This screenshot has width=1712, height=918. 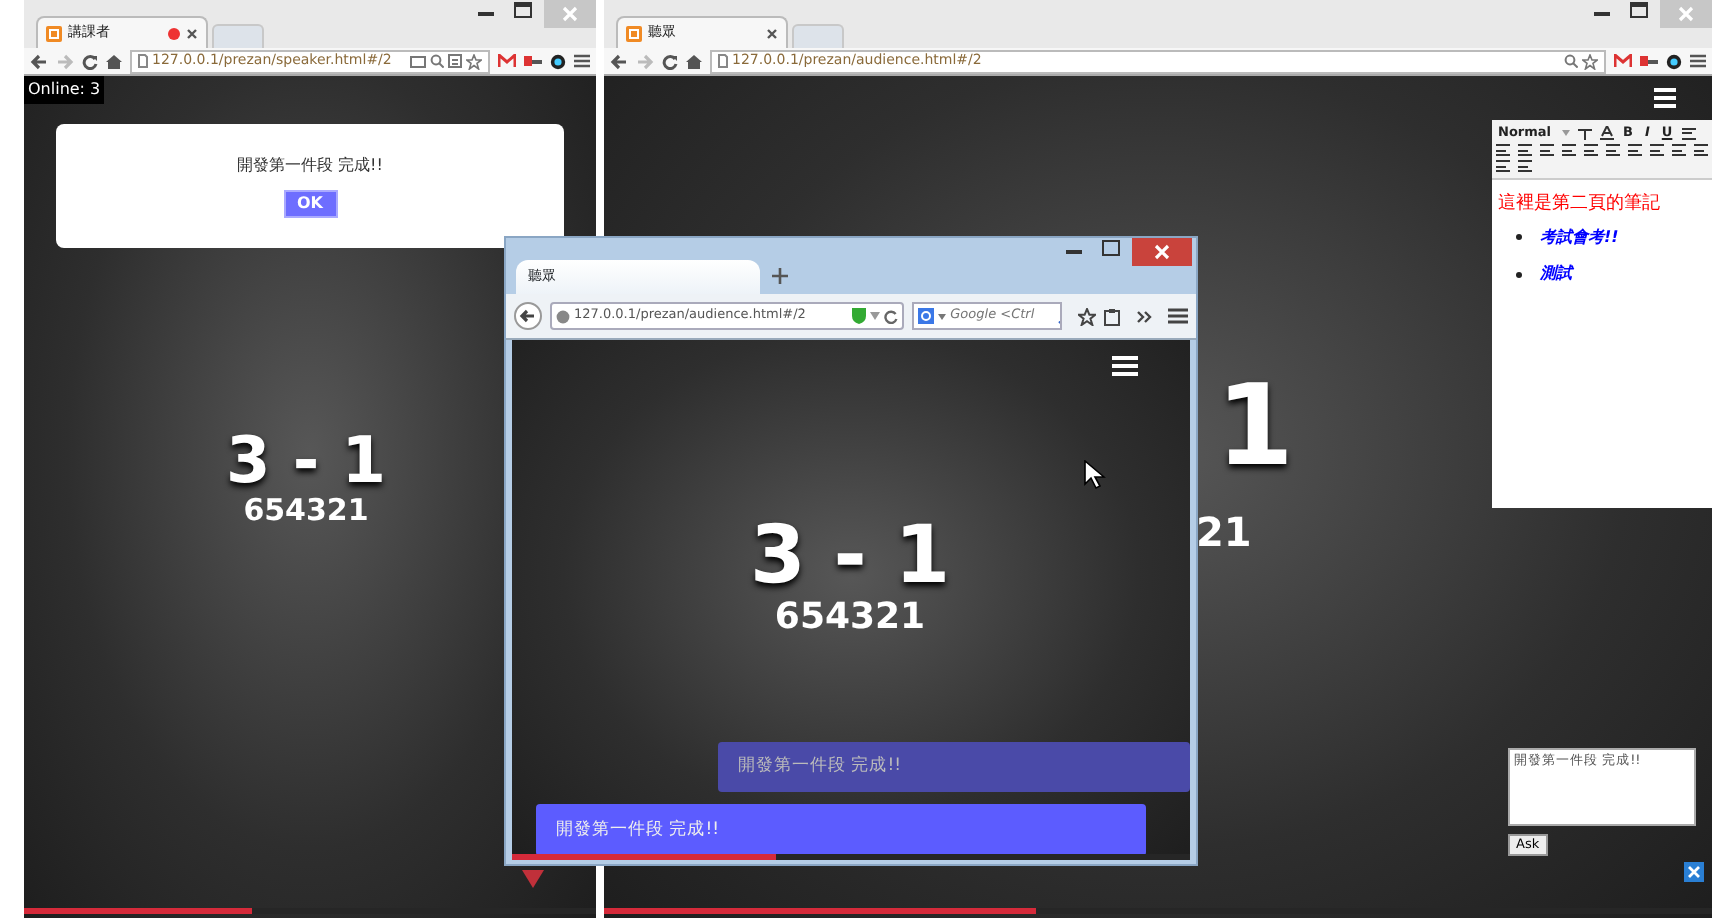 What do you see at coordinates (1556, 274) in the screenshot?
I see `notes-bullet: 測試` at bounding box center [1556, 274].